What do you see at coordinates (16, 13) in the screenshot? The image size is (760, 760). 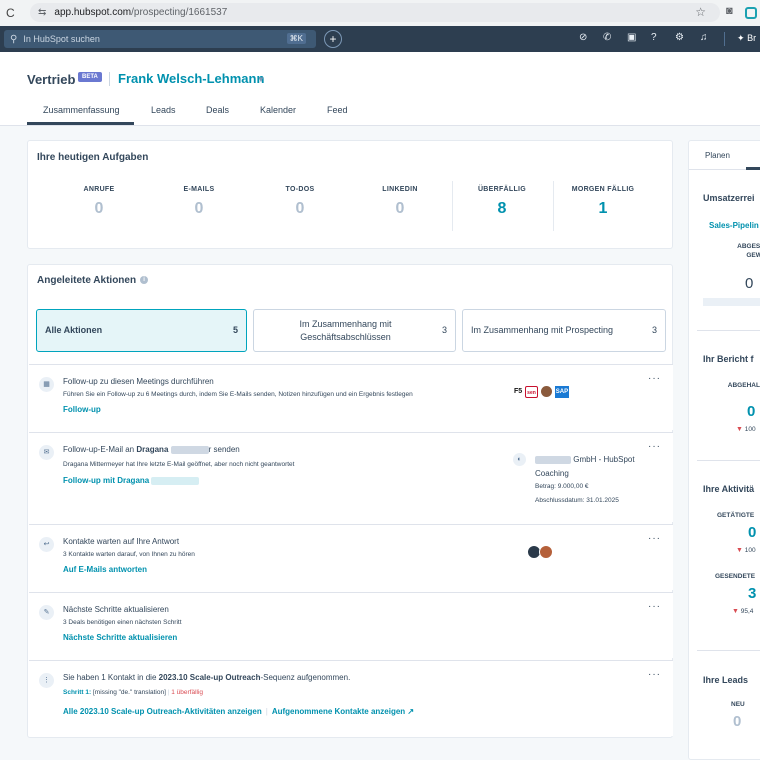 I see `reload-icon: C` at bounding box center [16, 13].